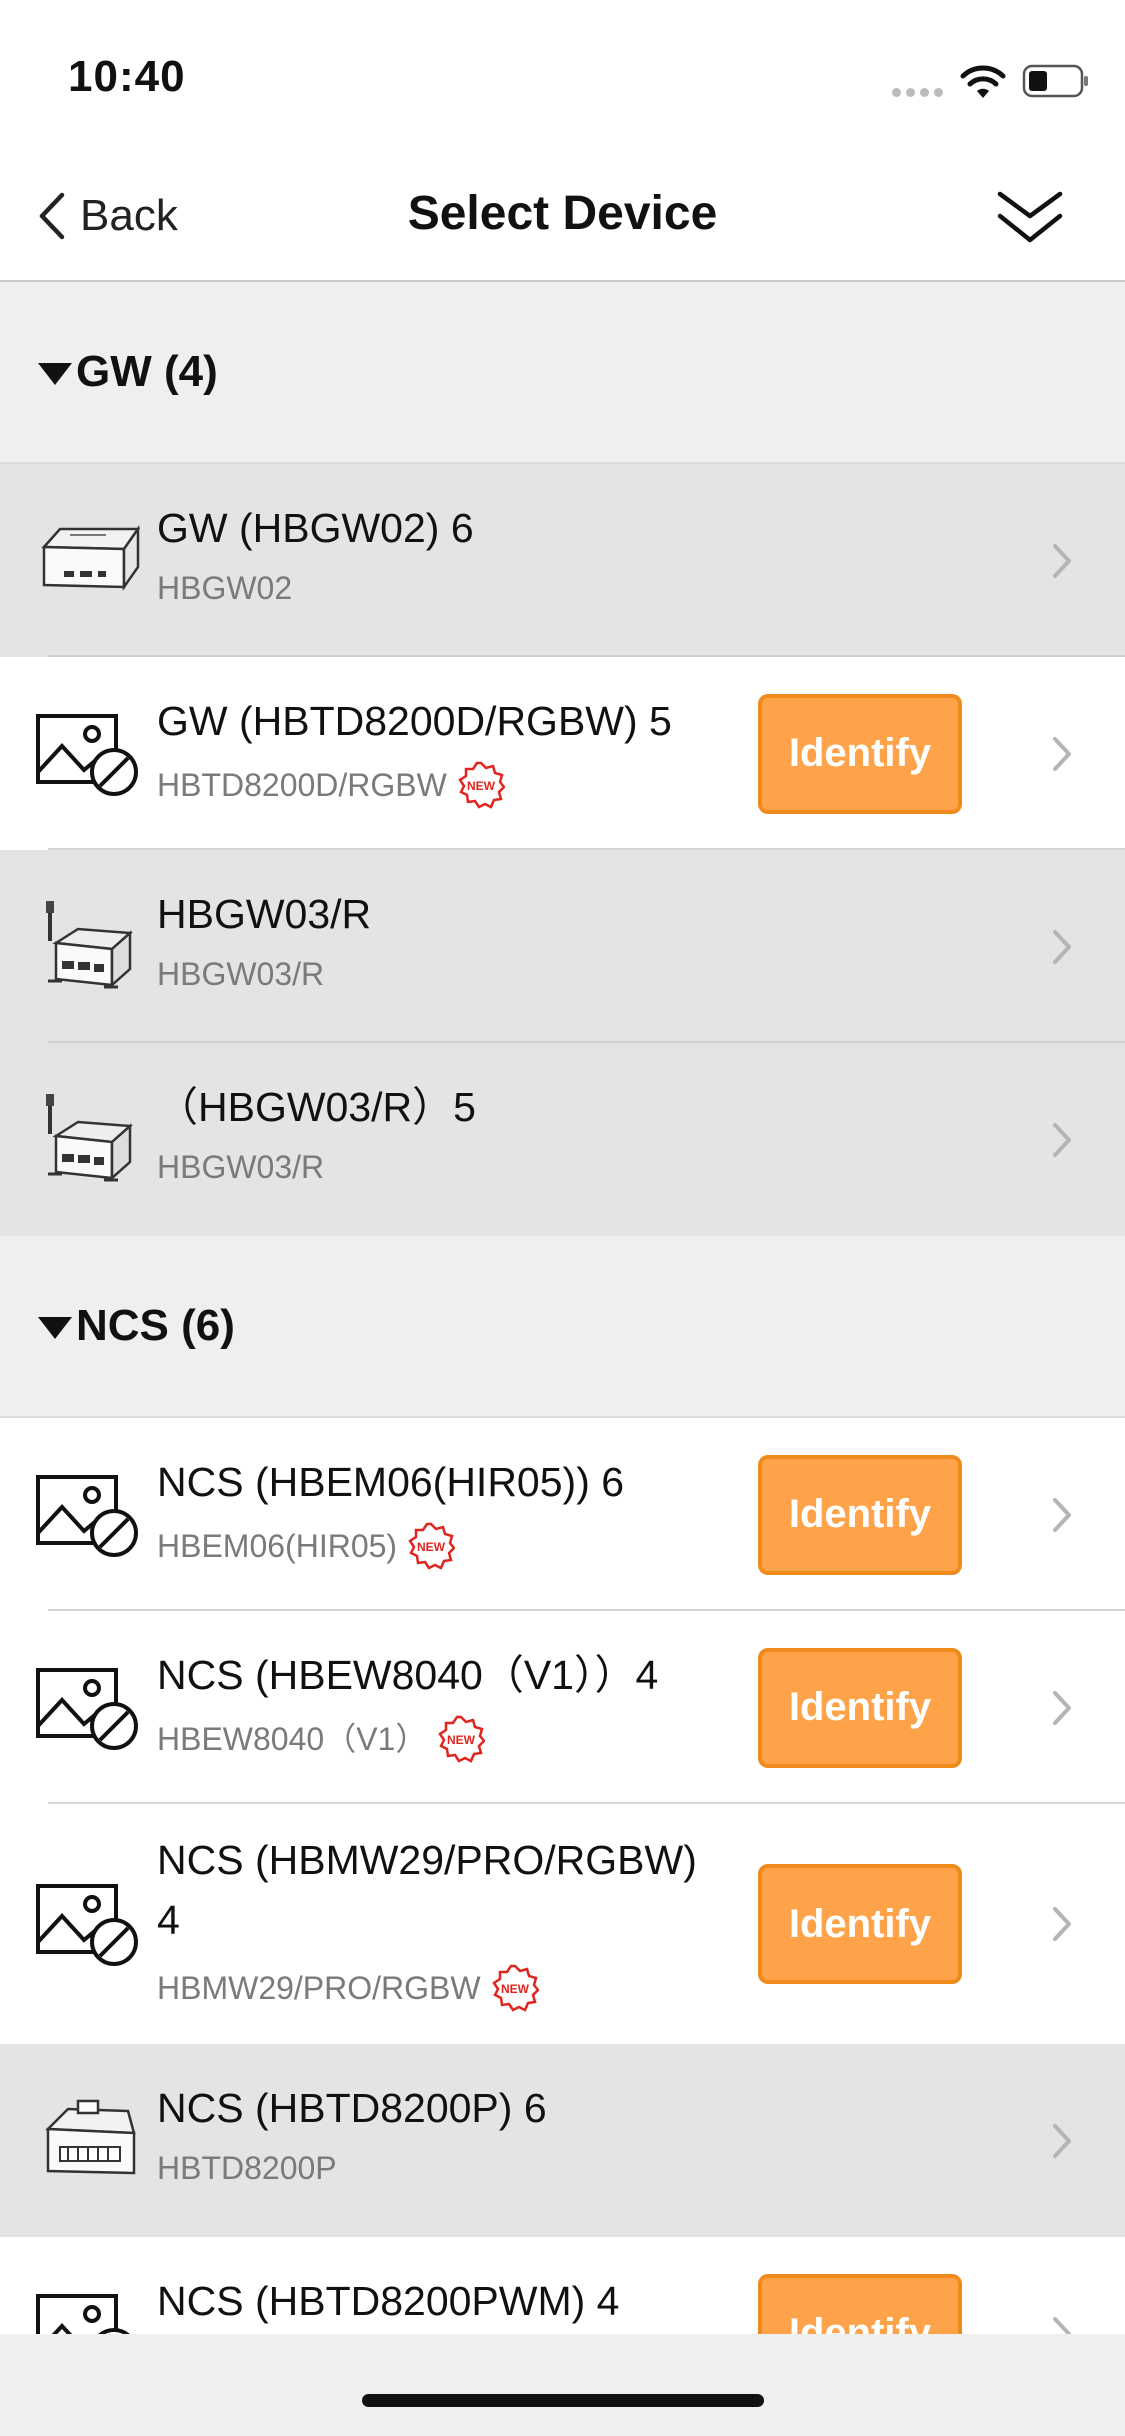  What do you see at coordinates (147, 371) in the screenshot?
I see `section-title: GW (4)` at bounding box center [147, 371].